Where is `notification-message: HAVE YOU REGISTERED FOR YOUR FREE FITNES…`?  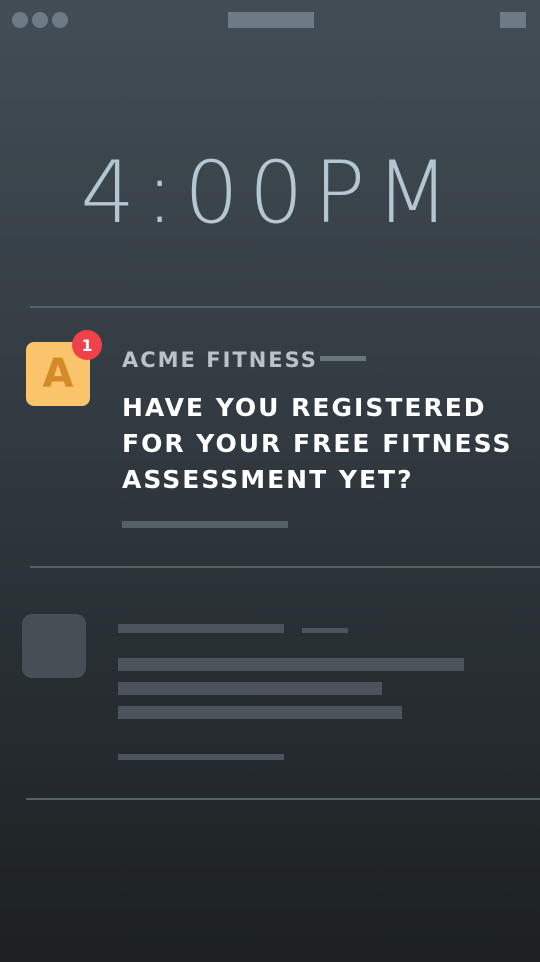
notification-message: HAVE YOU REGISTERED FOR YOUR FREE FITNES… is located at coordinates (317, 443).